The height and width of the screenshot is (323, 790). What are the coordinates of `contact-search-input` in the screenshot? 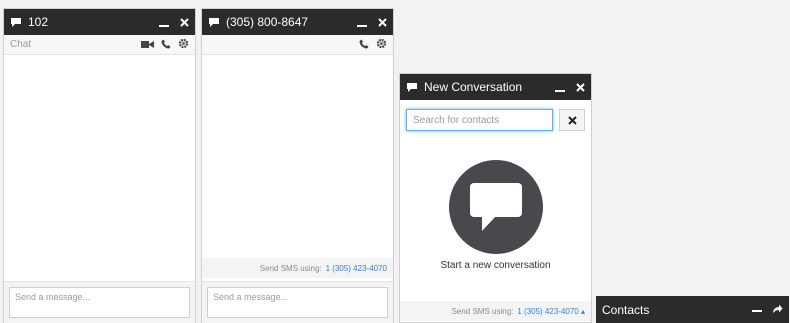 It's located at (479, 120).